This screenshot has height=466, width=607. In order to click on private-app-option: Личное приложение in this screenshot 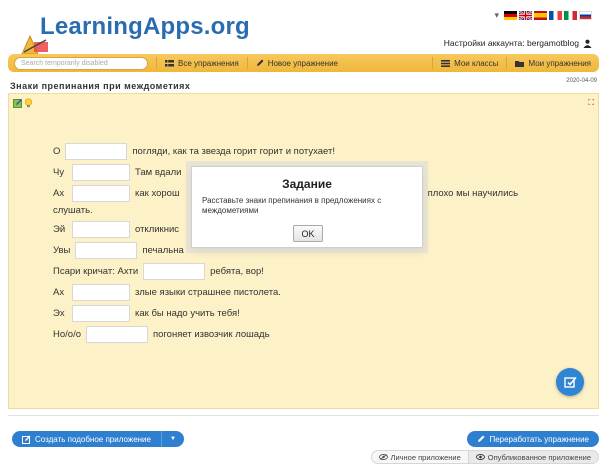, I will do `click(419, 457)`.